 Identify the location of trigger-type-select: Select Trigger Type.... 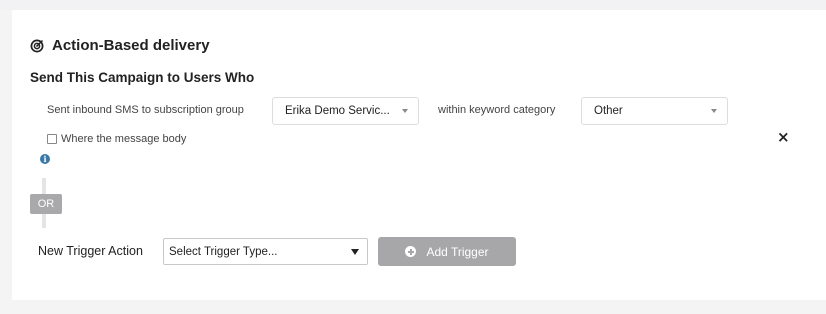
(265, 251).